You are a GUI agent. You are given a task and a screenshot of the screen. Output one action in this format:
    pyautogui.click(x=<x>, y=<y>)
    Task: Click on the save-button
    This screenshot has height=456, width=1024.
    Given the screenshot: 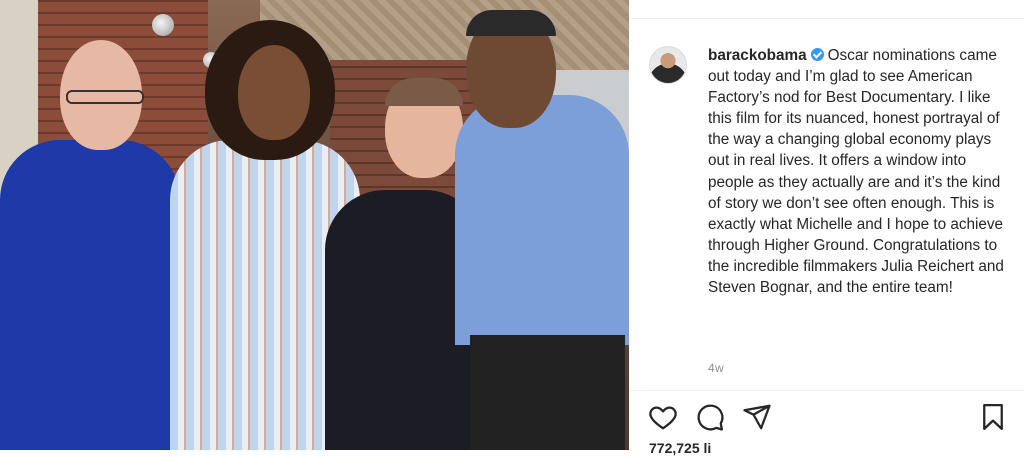 What is the action you would take?
    pyautogui.click(x=993, y=417)
    